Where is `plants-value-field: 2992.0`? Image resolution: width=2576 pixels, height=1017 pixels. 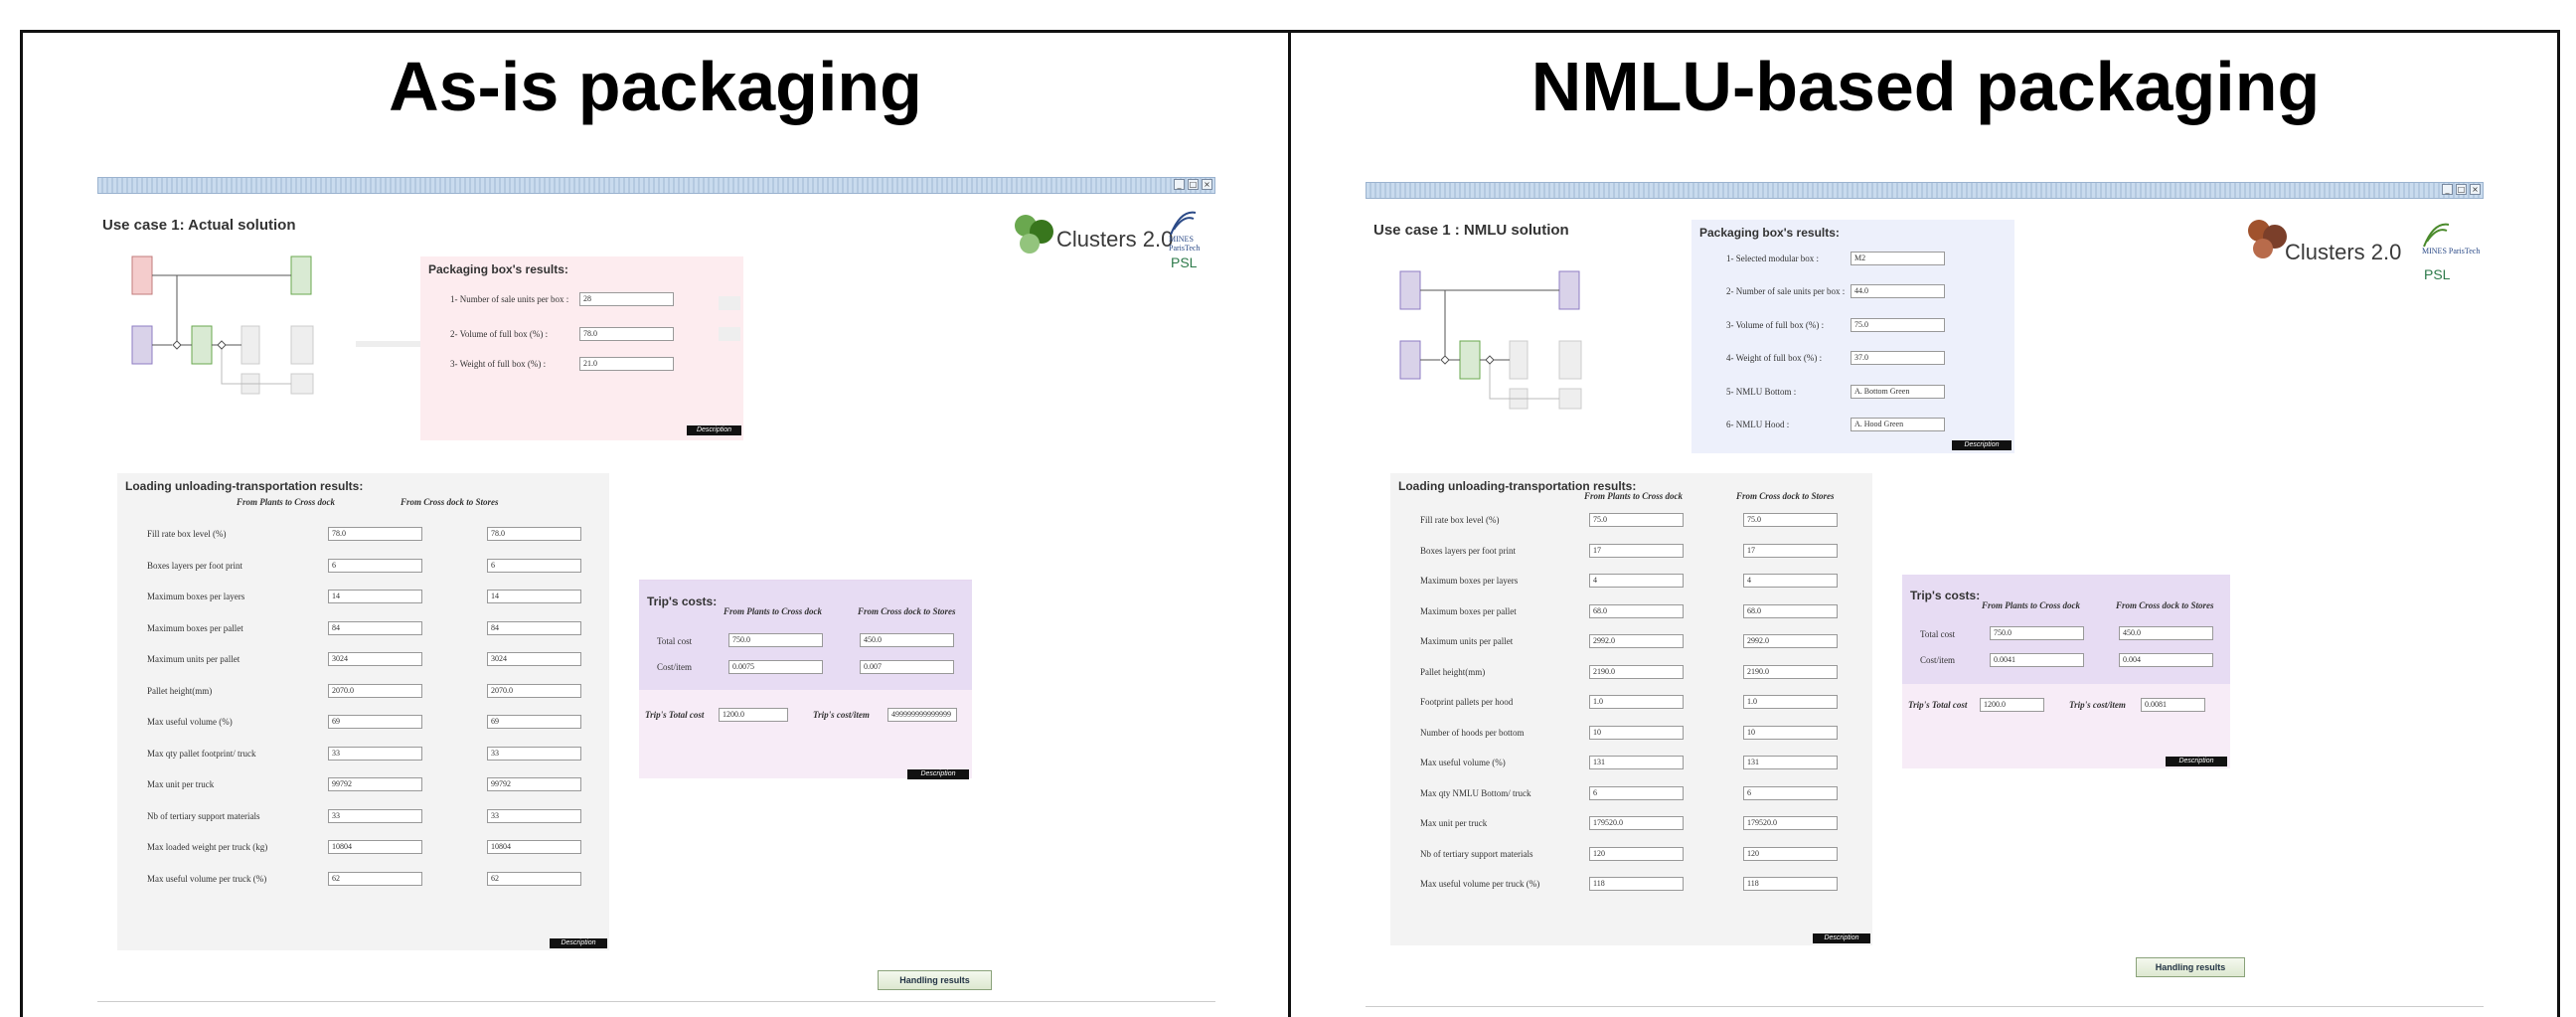 plants-value-field: 2992.0 is located at coordinates (1636, 641).